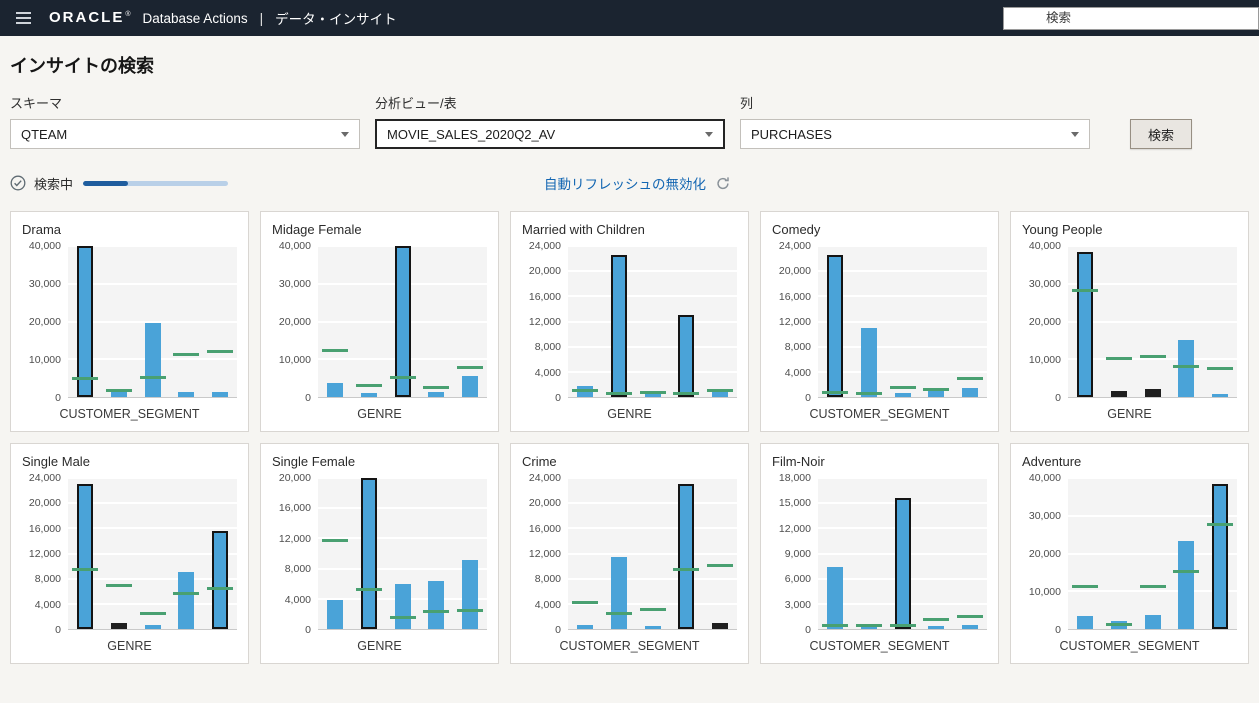 The width and height of the screenshot is (1259, 703). I want to click on refresh-icon, so click(722, 183).